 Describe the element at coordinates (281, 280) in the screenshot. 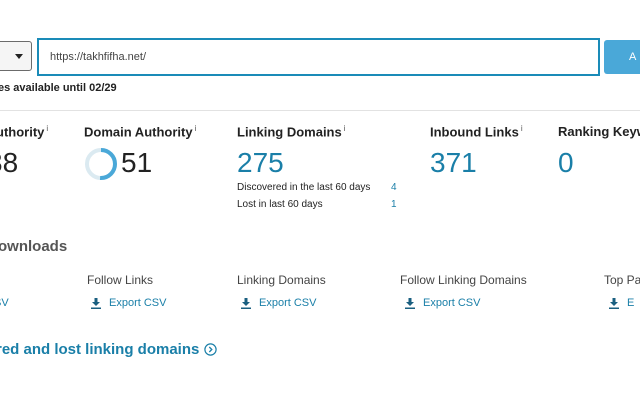

I see `download-label: Linking Domains` at that location.